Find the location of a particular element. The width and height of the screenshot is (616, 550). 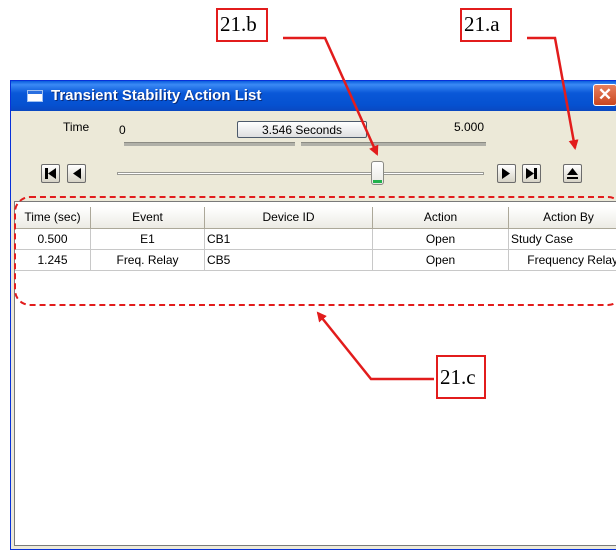

callout-label-21a: 21.a is located at coordinates (486, 25).